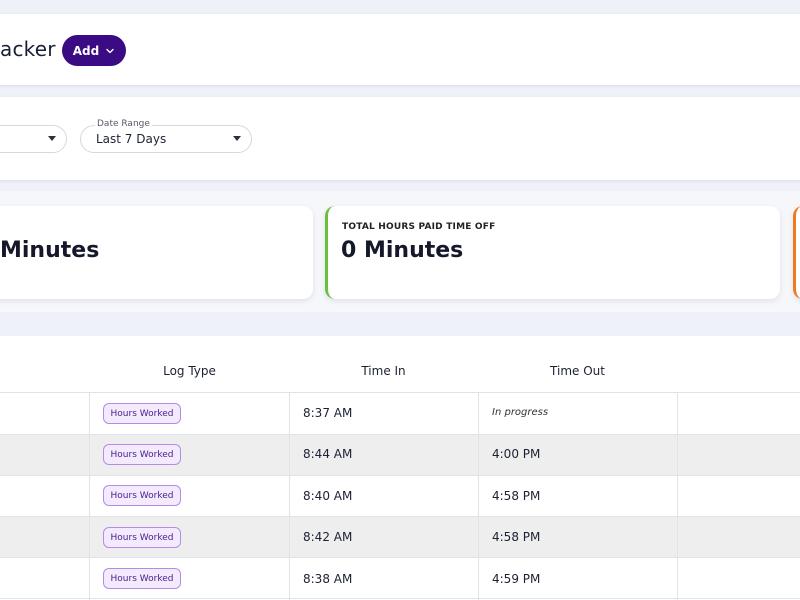 The width and height of the screenshot is (800, 600). What do you see at coordinates (400, 598) in the screenshot?
I see `divider` at bounding box center [400, 598].